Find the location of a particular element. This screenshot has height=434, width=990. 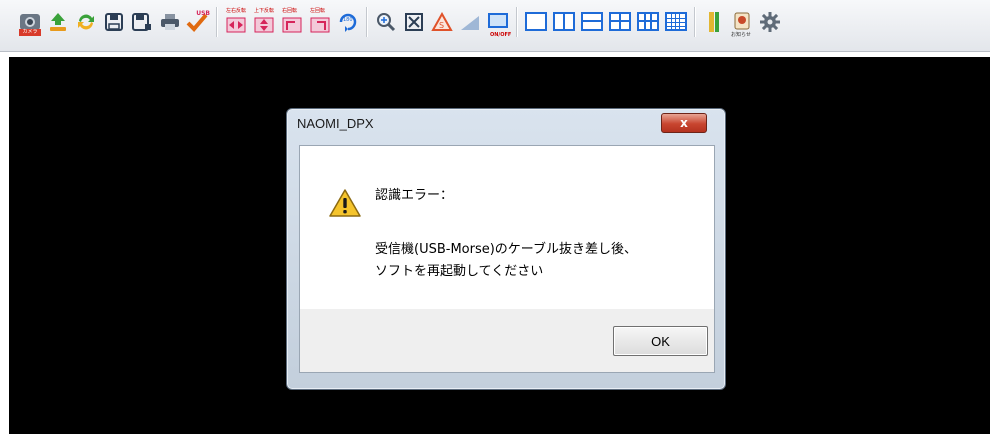

save-as-icon is located at coordinates (141, 21).